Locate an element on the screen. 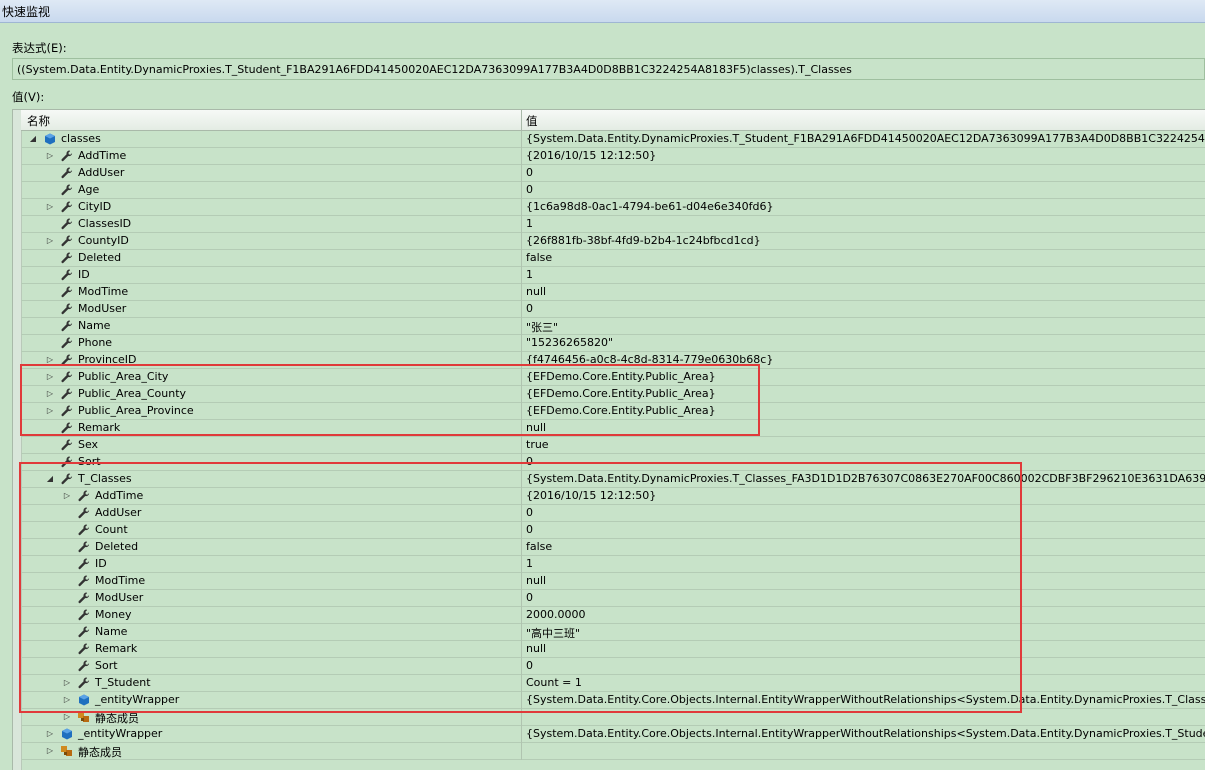  tree-row: ▷ T_Student Count = 1 is located at coordinates (613, 683).